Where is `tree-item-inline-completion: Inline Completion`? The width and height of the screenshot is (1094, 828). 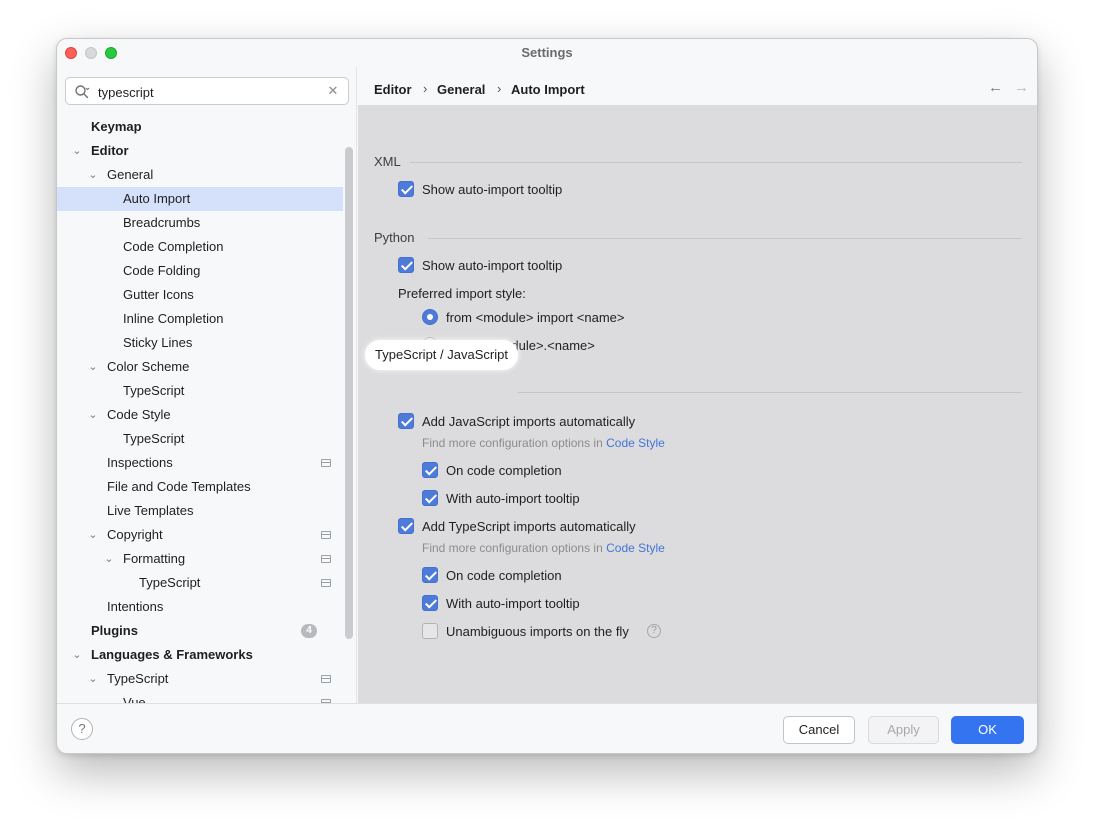
tree-item-inline-completion: Inline Completion is located at coordinates (200, 319).